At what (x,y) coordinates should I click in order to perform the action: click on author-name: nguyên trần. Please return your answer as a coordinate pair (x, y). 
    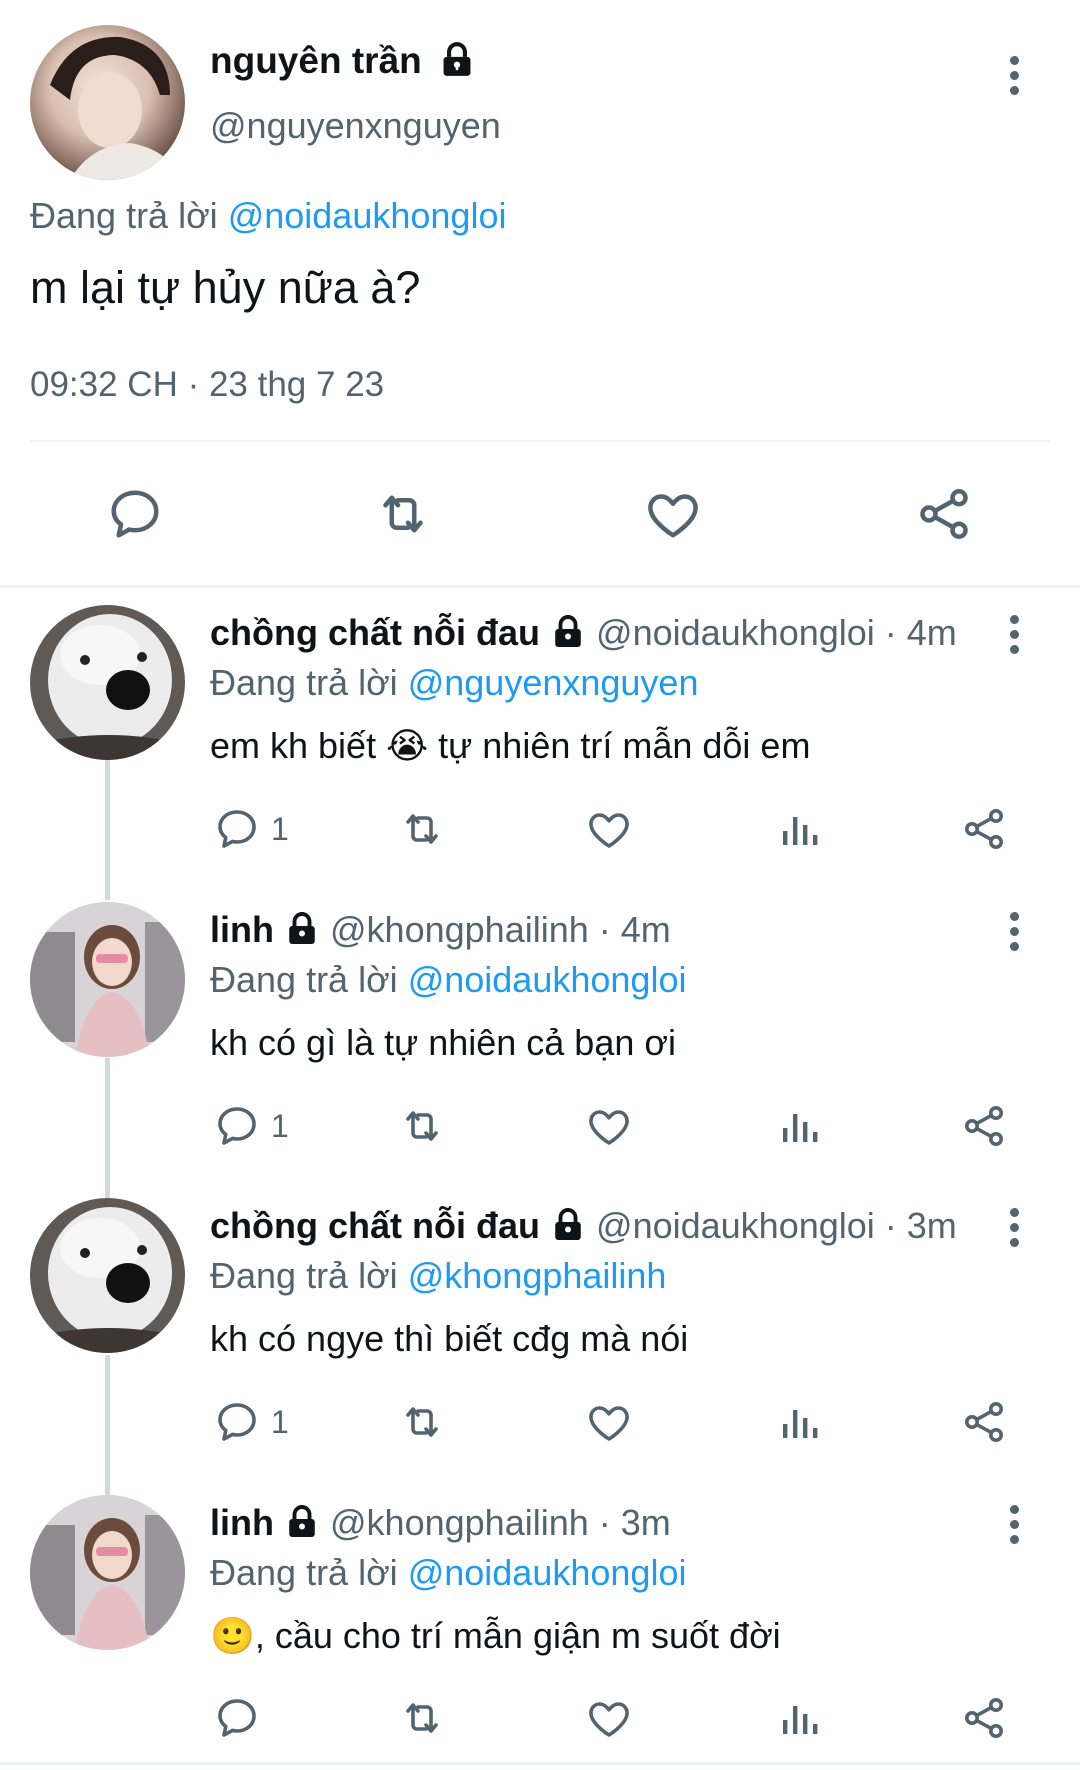
    Looking at the image, I should click on (343, 61).